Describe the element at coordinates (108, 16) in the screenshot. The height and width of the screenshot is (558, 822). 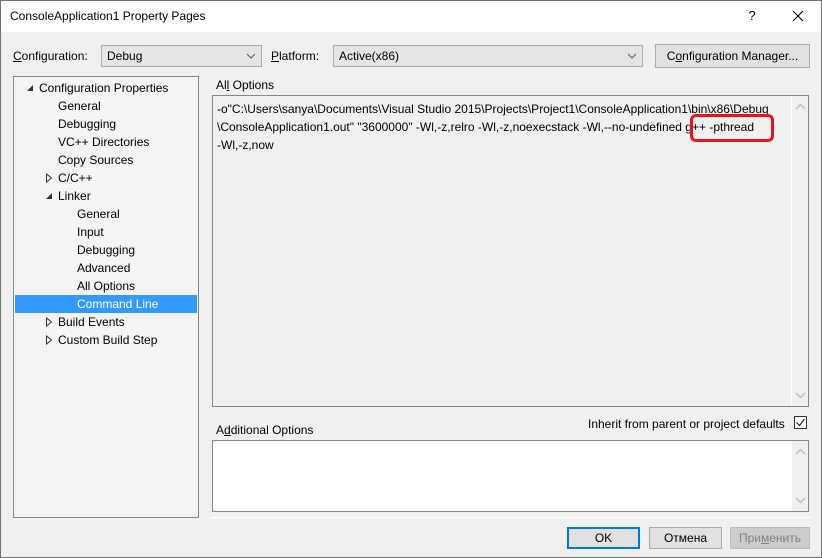
I see `window-title: ConsoleApplication1 Property Pages` at that location.